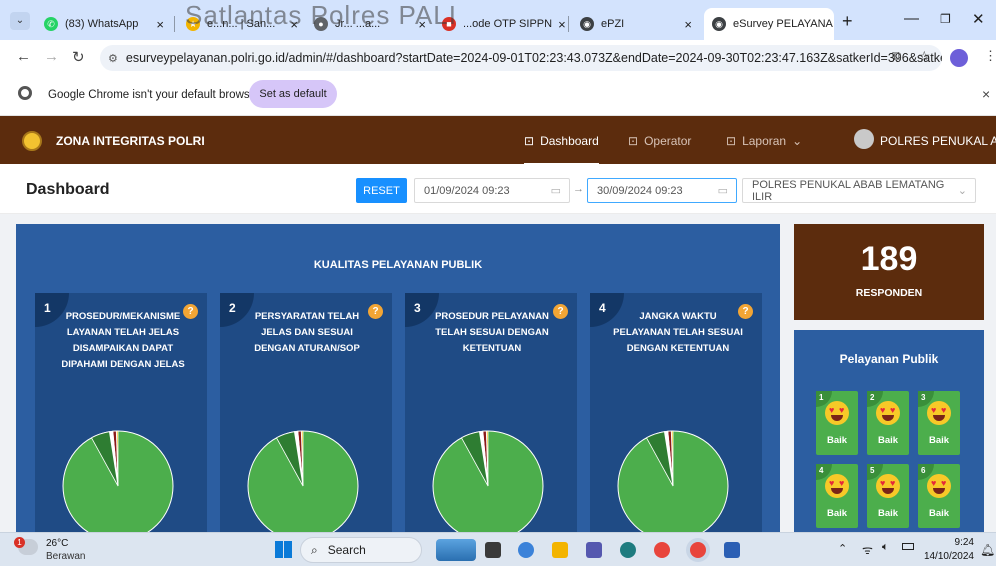 The height and width of the screenshot is (566, 996). What do you see at coordinates (633, 141) in the screenshot?
I see `operator-icon: ⊡` at bounding box center [633, 141].